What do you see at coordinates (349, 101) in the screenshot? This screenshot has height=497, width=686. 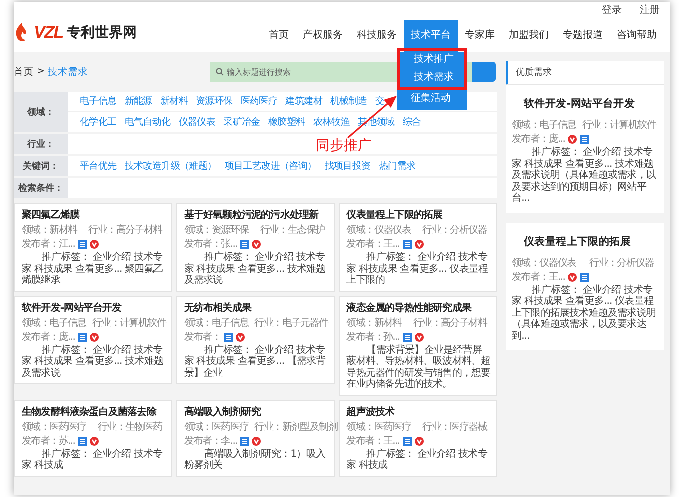 I see `filter-option: 机械制造` at bounding box center [349, 101].